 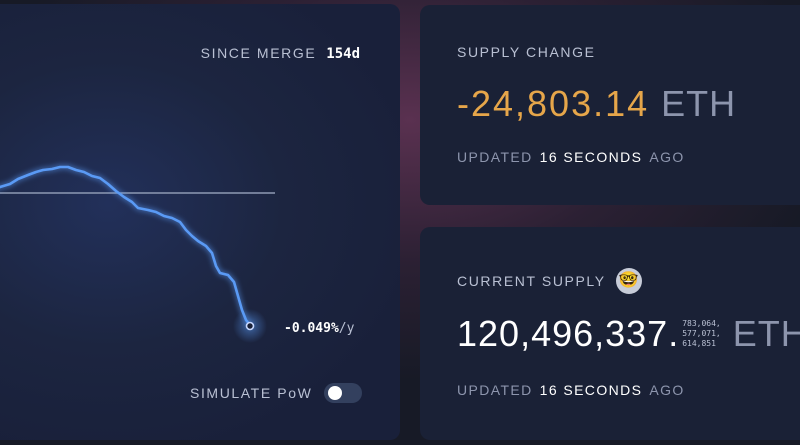 I want to click on supply-change-amount: -24,803.14 ETH, so click(x=596, y=104).